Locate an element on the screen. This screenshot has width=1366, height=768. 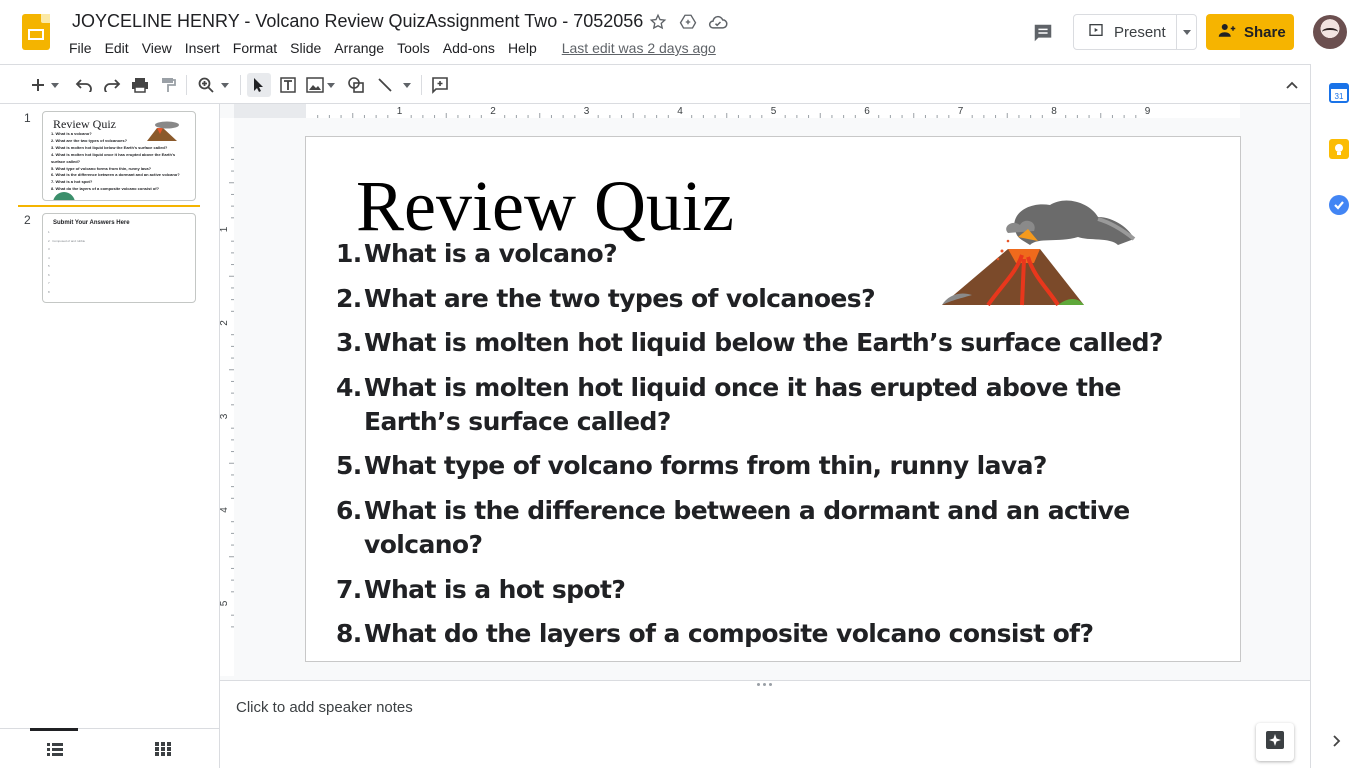
explore-button is located at coordinates (1275, 742).